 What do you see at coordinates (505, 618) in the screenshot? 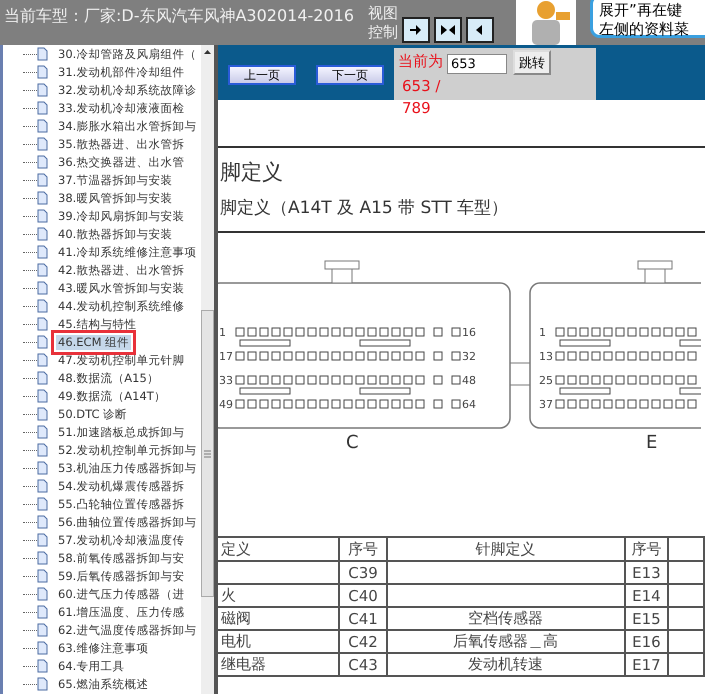
I see `table-cell: 空档传感器` at bounding box center [505, 618].